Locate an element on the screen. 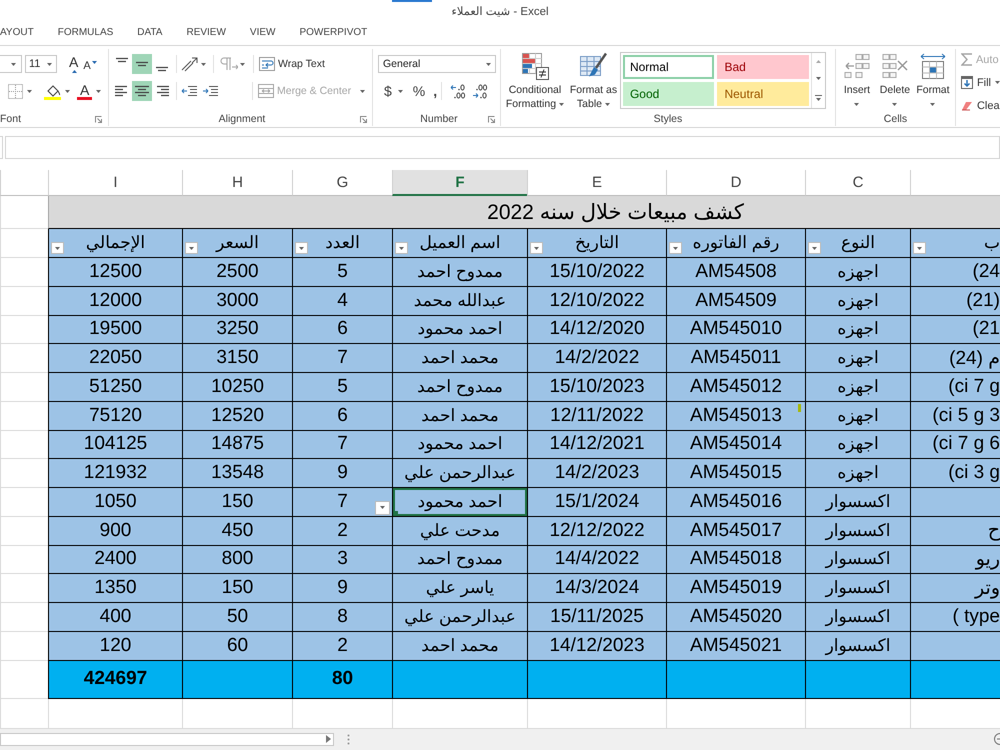 The height and width of the screenshot is (750, 1000). right-arrow-icon is located at coordinates (328, 739).